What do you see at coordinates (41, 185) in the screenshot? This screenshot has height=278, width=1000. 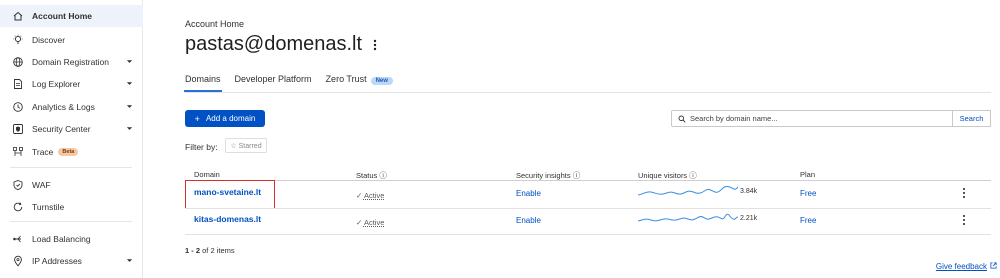 I see `sidebar-item-label: WAF` at bounding box center [41, 185].